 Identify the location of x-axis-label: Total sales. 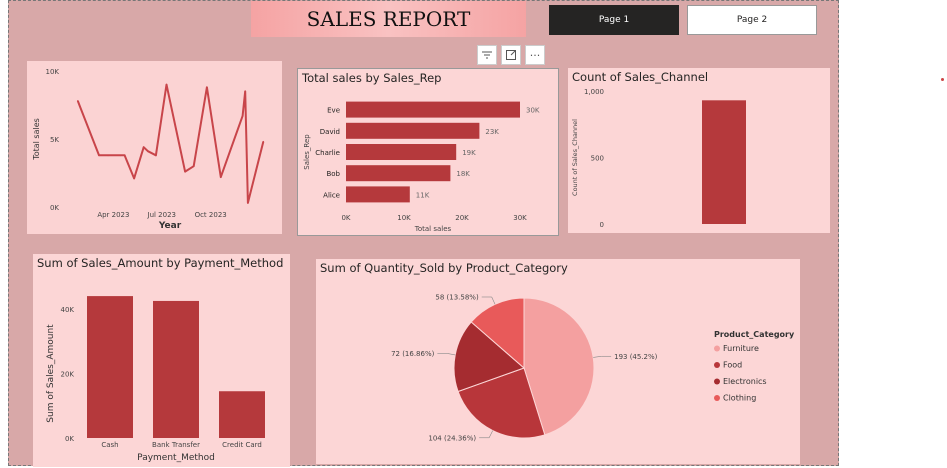
(433, 229).